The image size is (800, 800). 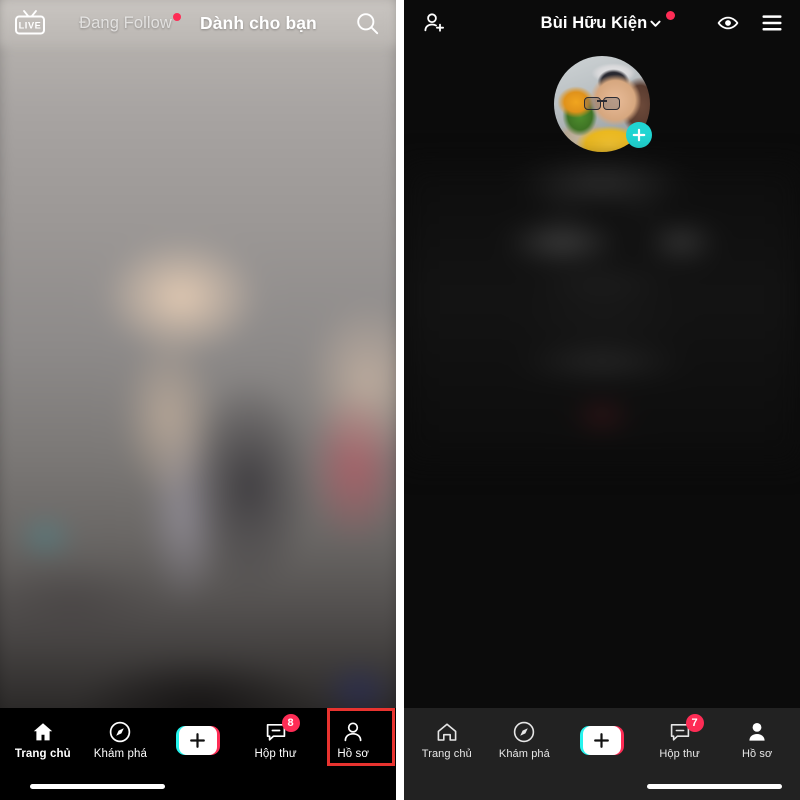 What do you see at coordinates (757, 732) in the screenshot?
I see `person-filled-icon` at bounding box center [757, 732].